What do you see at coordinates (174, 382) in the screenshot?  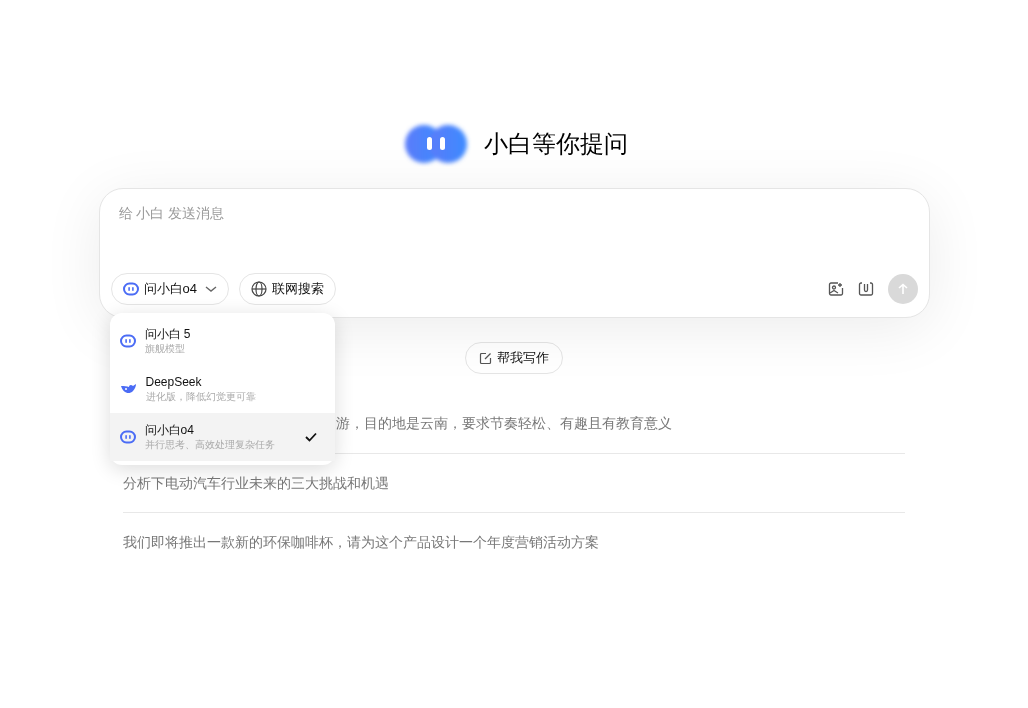 I see `model-name: DeepSeek` at bounding box center [174, 382].